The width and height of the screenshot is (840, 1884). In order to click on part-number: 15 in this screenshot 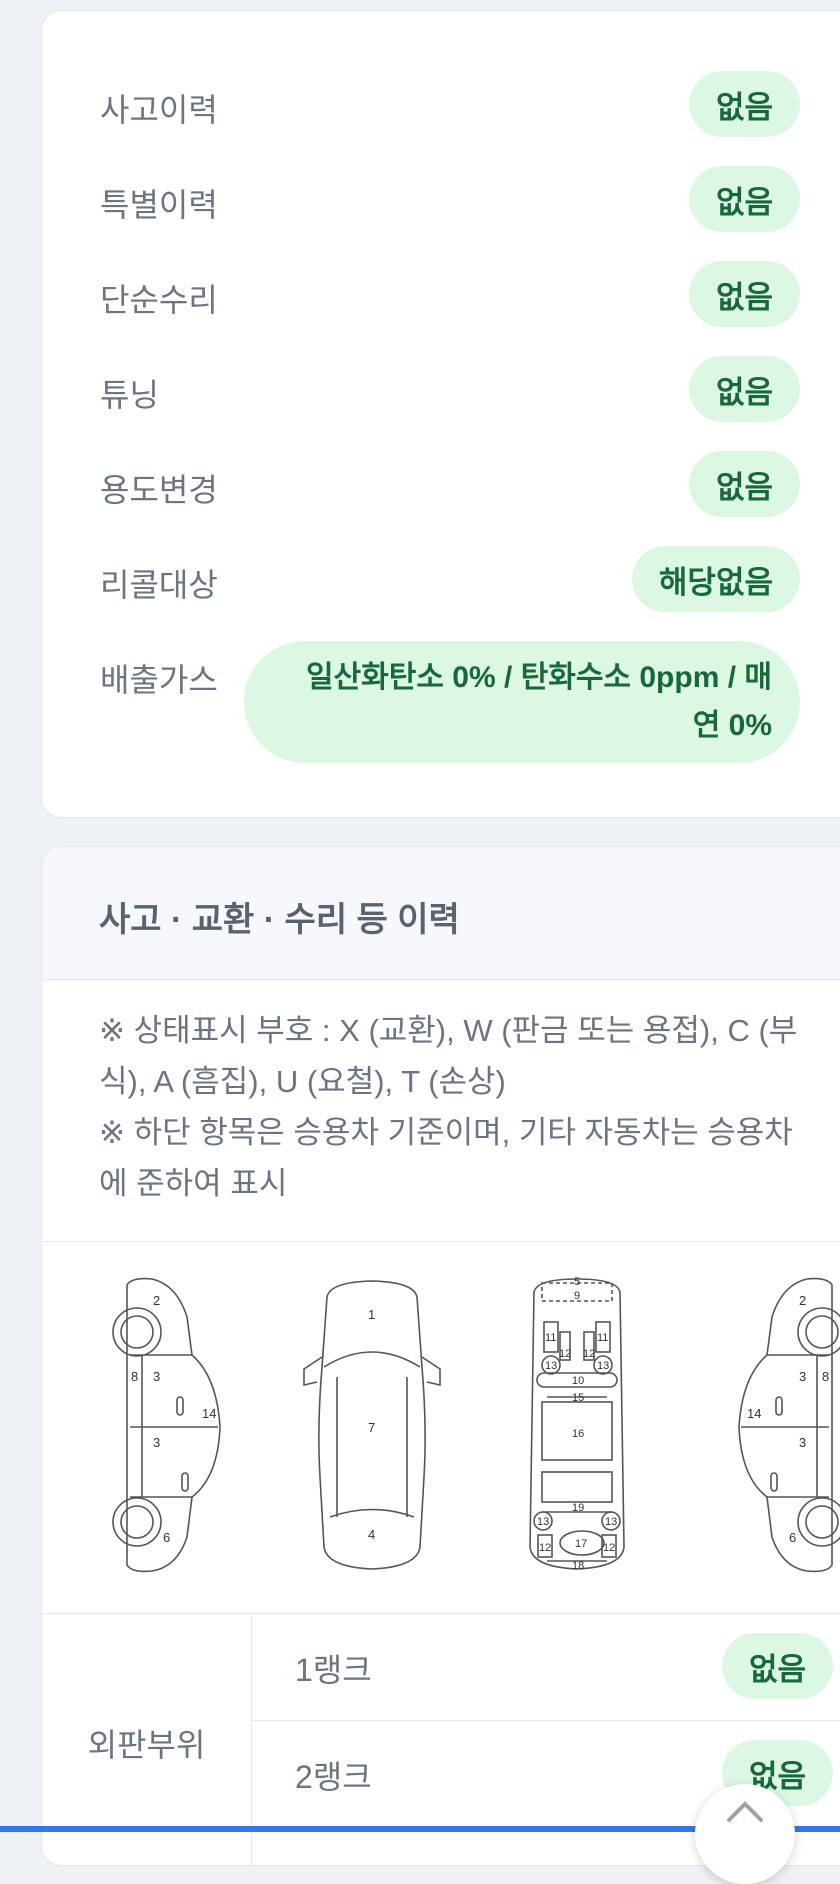, I will do `click(578, 1398)`.